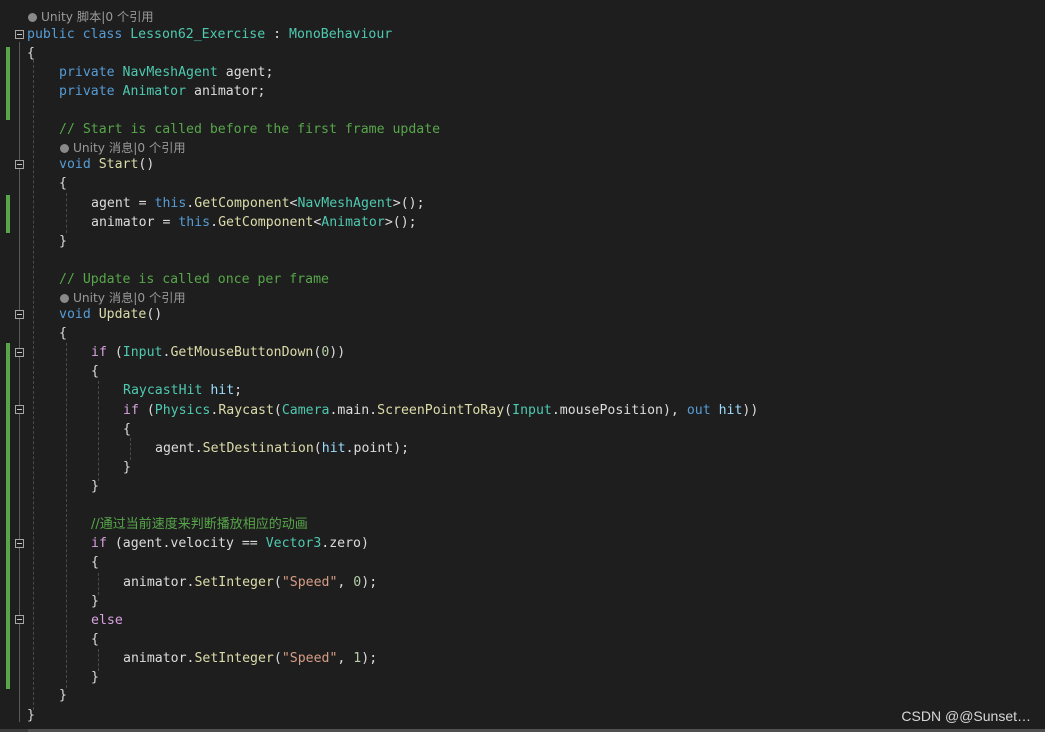 Image resolution: width=1045 pixels, height=732 pixels. I want to click on code-line-start-decl: void Start(), so click(106, 164).